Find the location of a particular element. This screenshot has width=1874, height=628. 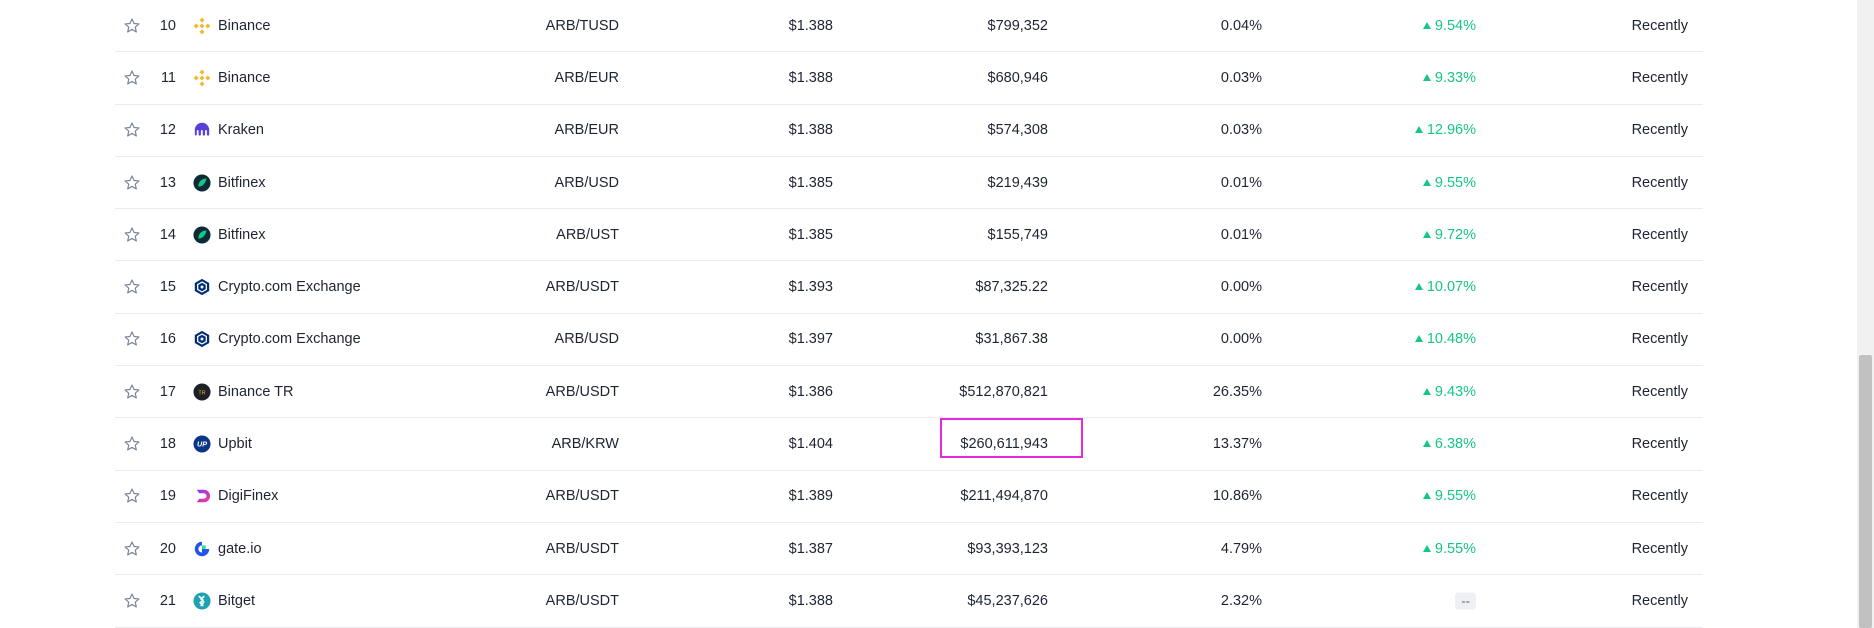

exchange-name: Upbit is located at coordinates (235, 444).